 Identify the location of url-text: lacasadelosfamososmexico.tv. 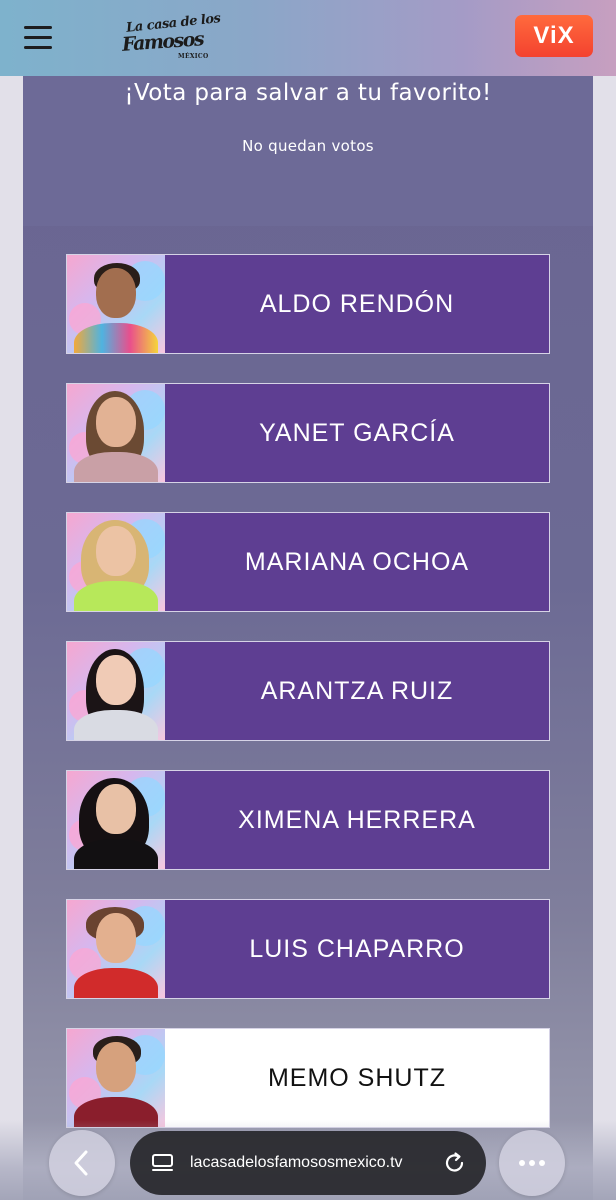
(310, 1163).